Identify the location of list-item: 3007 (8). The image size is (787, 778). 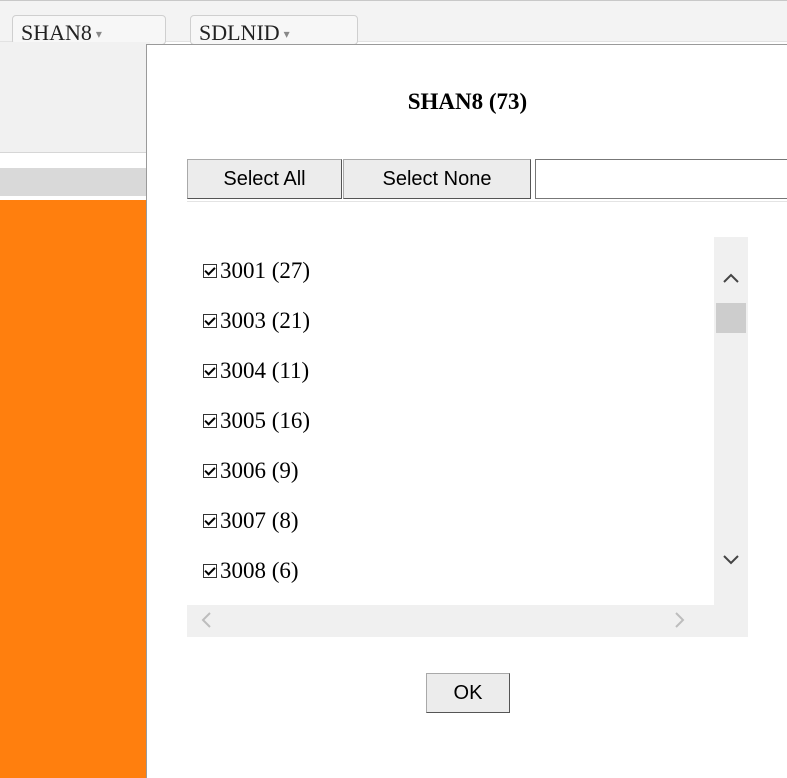
(251, 521).